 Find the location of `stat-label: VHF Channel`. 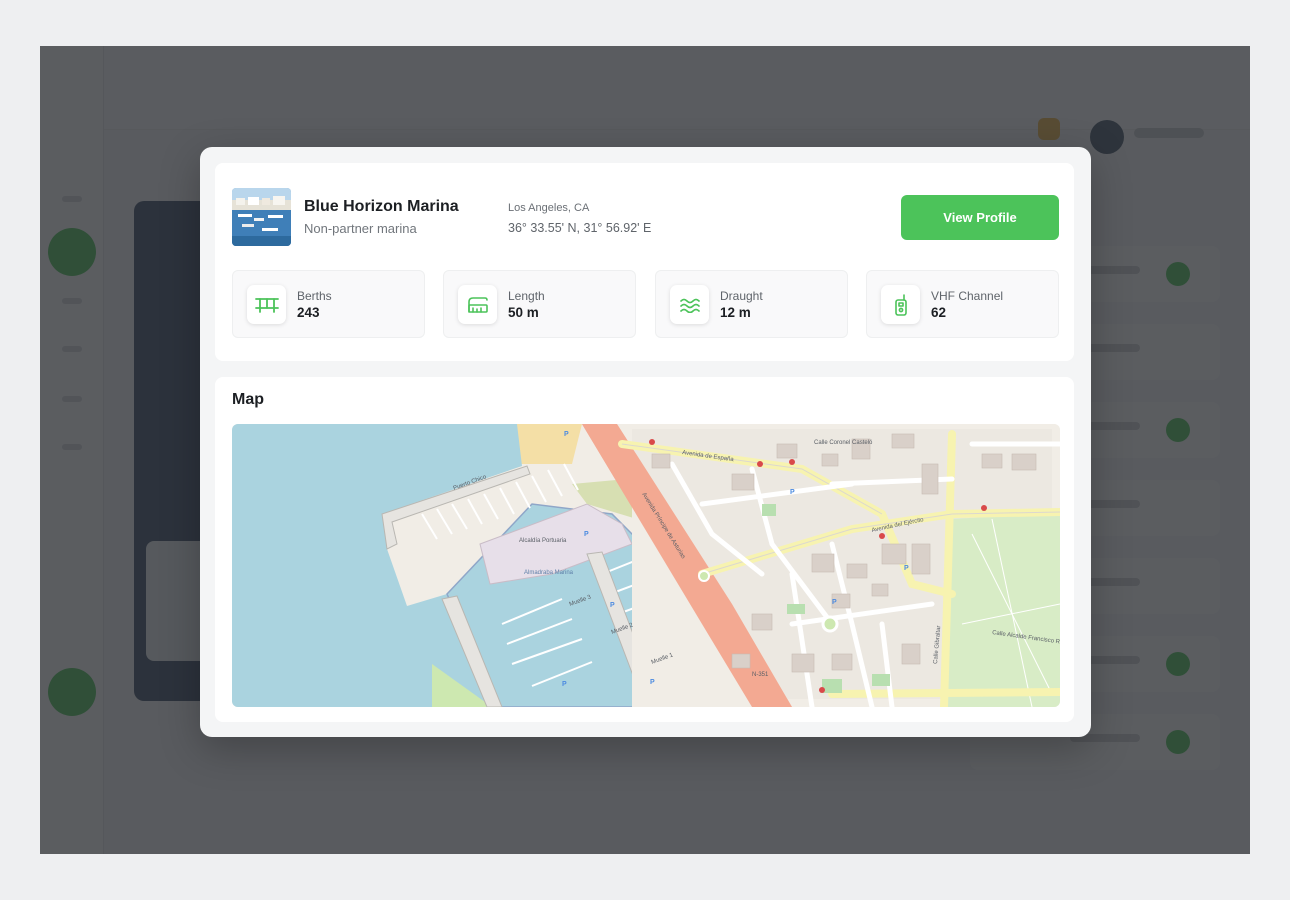

stat-label: VHF Channel is located at coordinates (967, 296).